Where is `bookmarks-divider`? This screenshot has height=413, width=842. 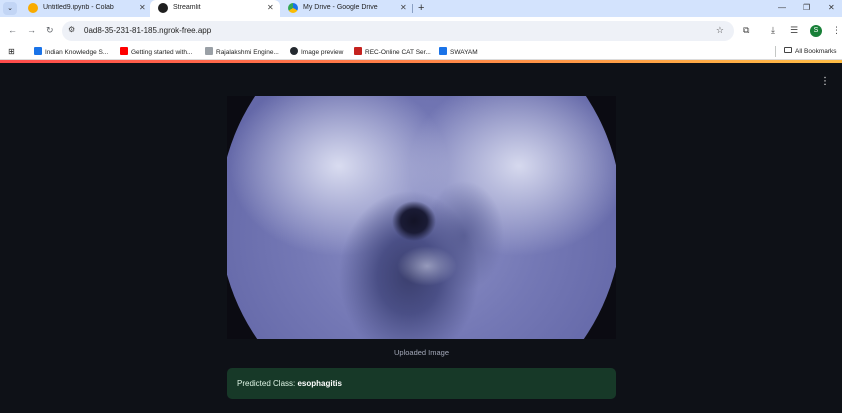
bookmarks-divider is located at coordinates (775, 51).